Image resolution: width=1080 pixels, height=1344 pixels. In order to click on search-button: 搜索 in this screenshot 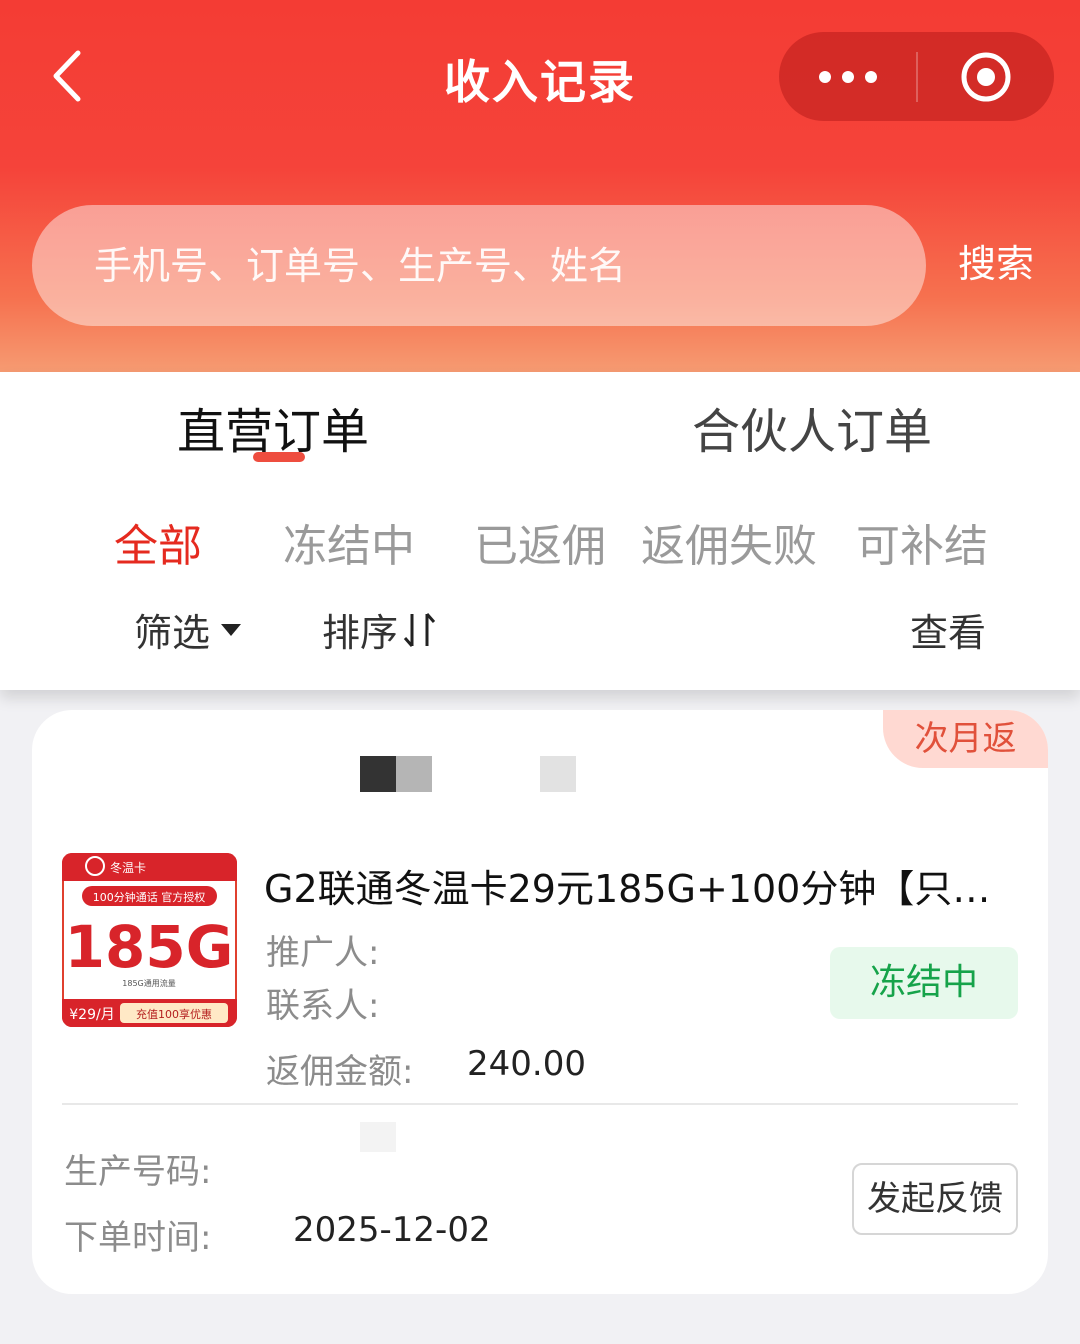, I will do `click(996, 260)`.